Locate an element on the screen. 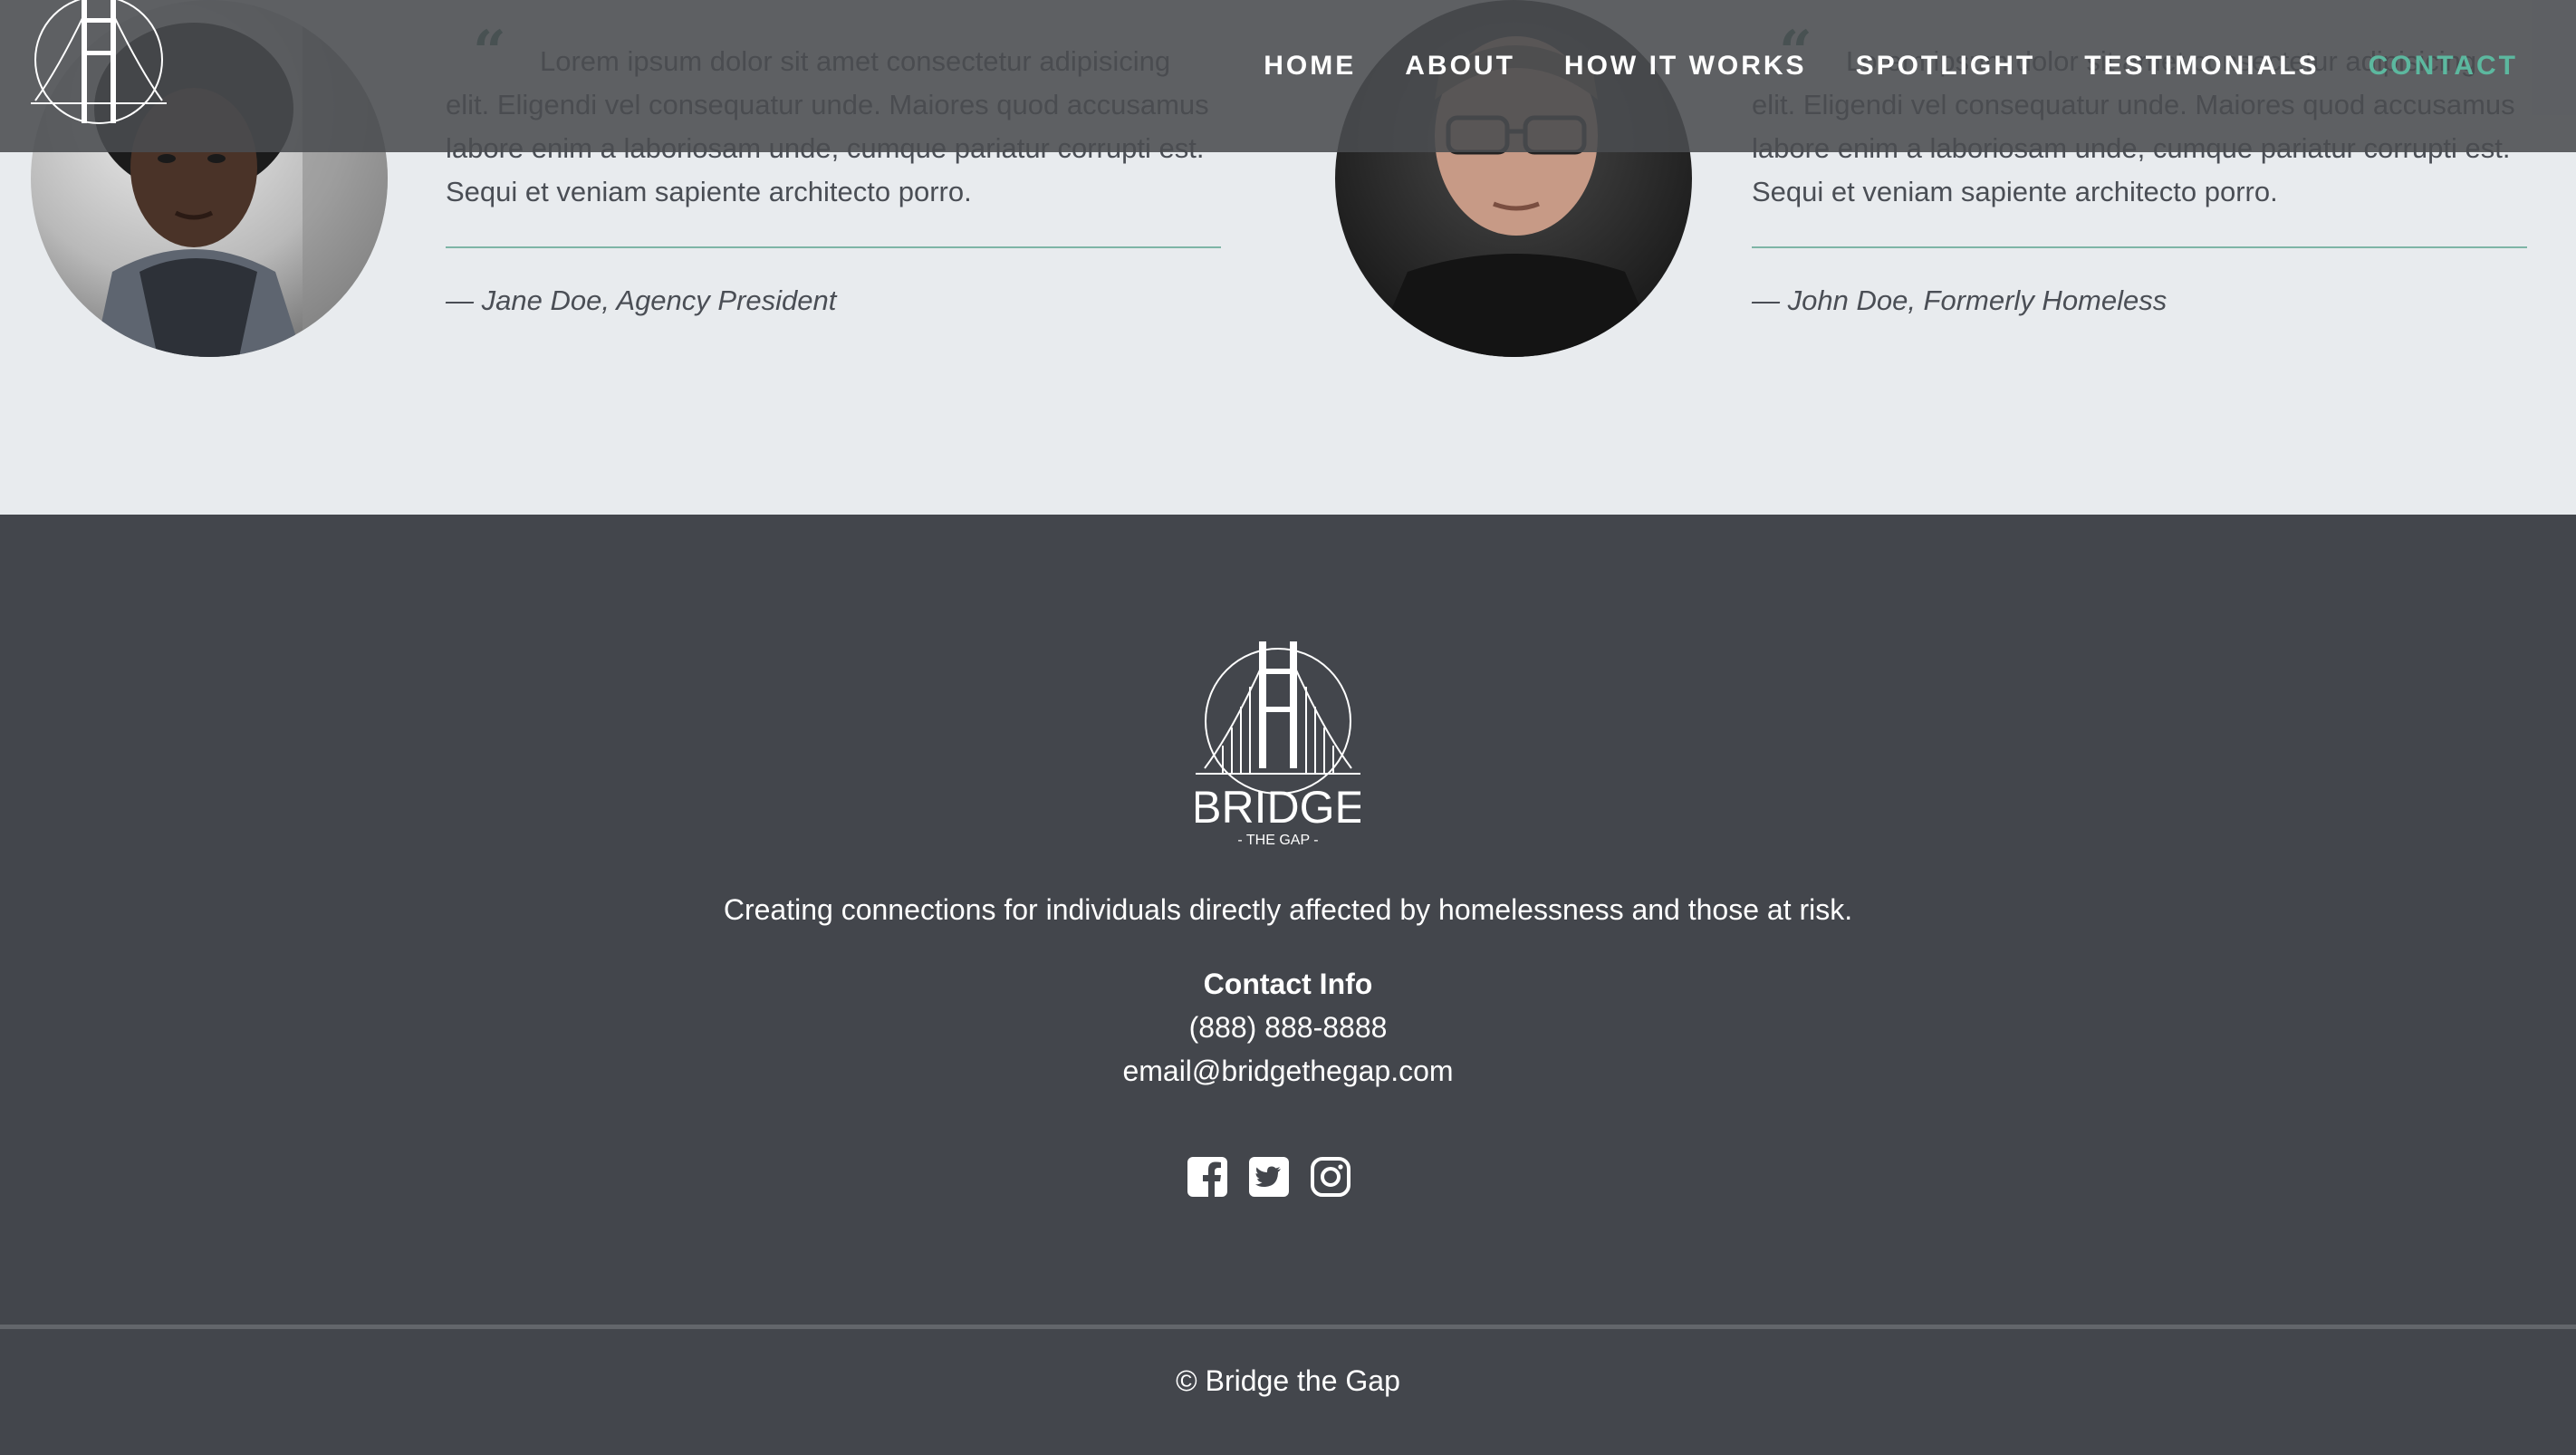  contact-heading: Contact Info is located at coordinates (1288, 984).